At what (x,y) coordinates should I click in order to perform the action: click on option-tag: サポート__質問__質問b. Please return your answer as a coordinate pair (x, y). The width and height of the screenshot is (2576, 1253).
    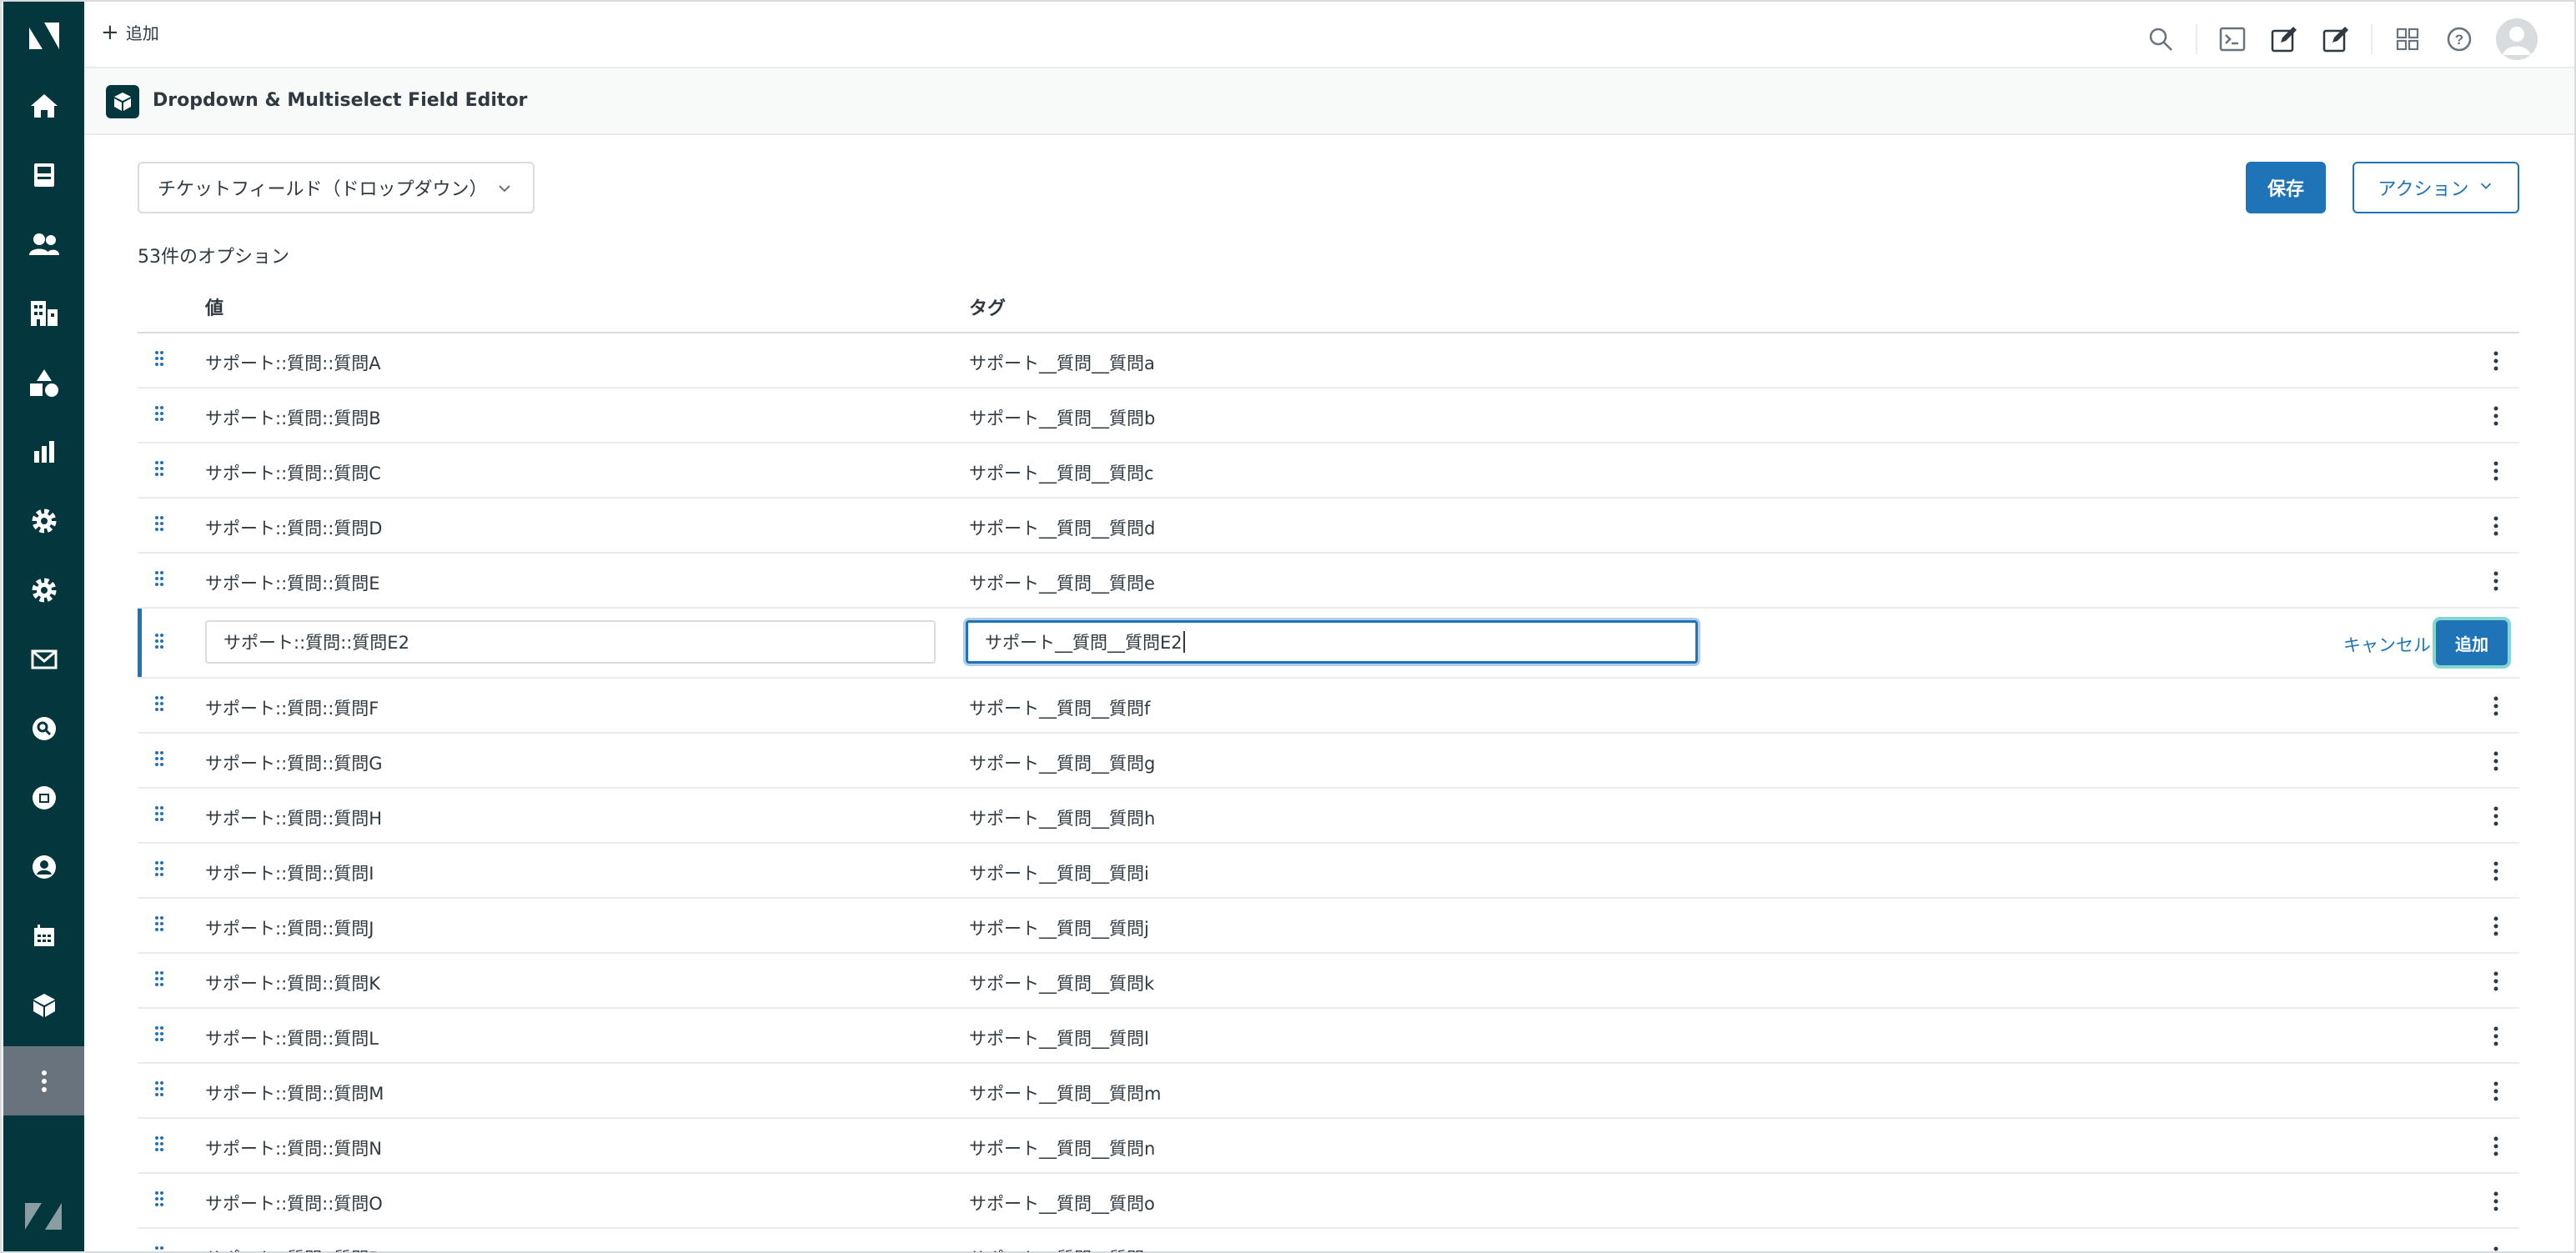
    Looking at the image, I should click on (1062, 418).